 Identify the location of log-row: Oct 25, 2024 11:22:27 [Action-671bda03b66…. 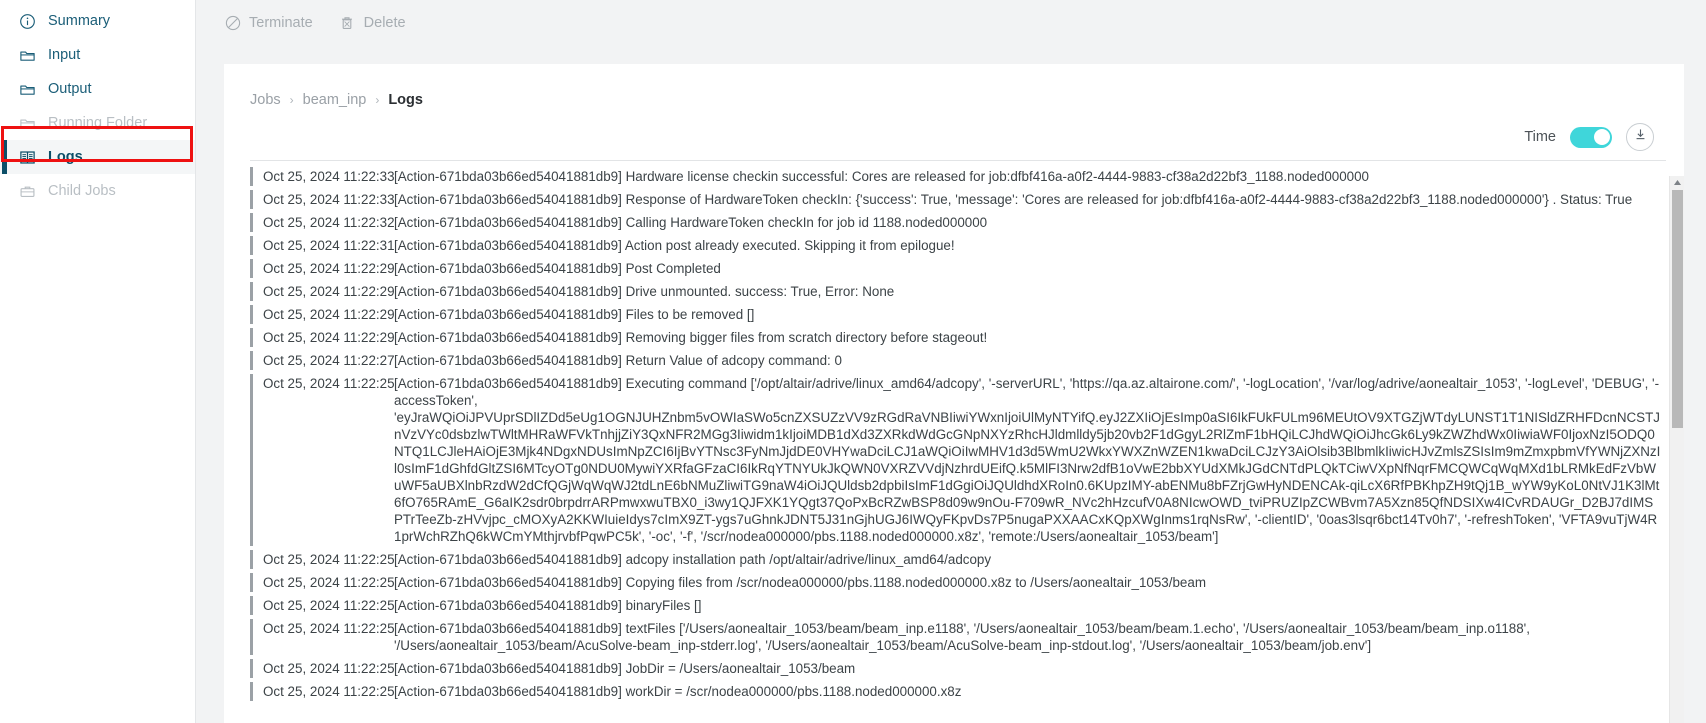
(958, 360).